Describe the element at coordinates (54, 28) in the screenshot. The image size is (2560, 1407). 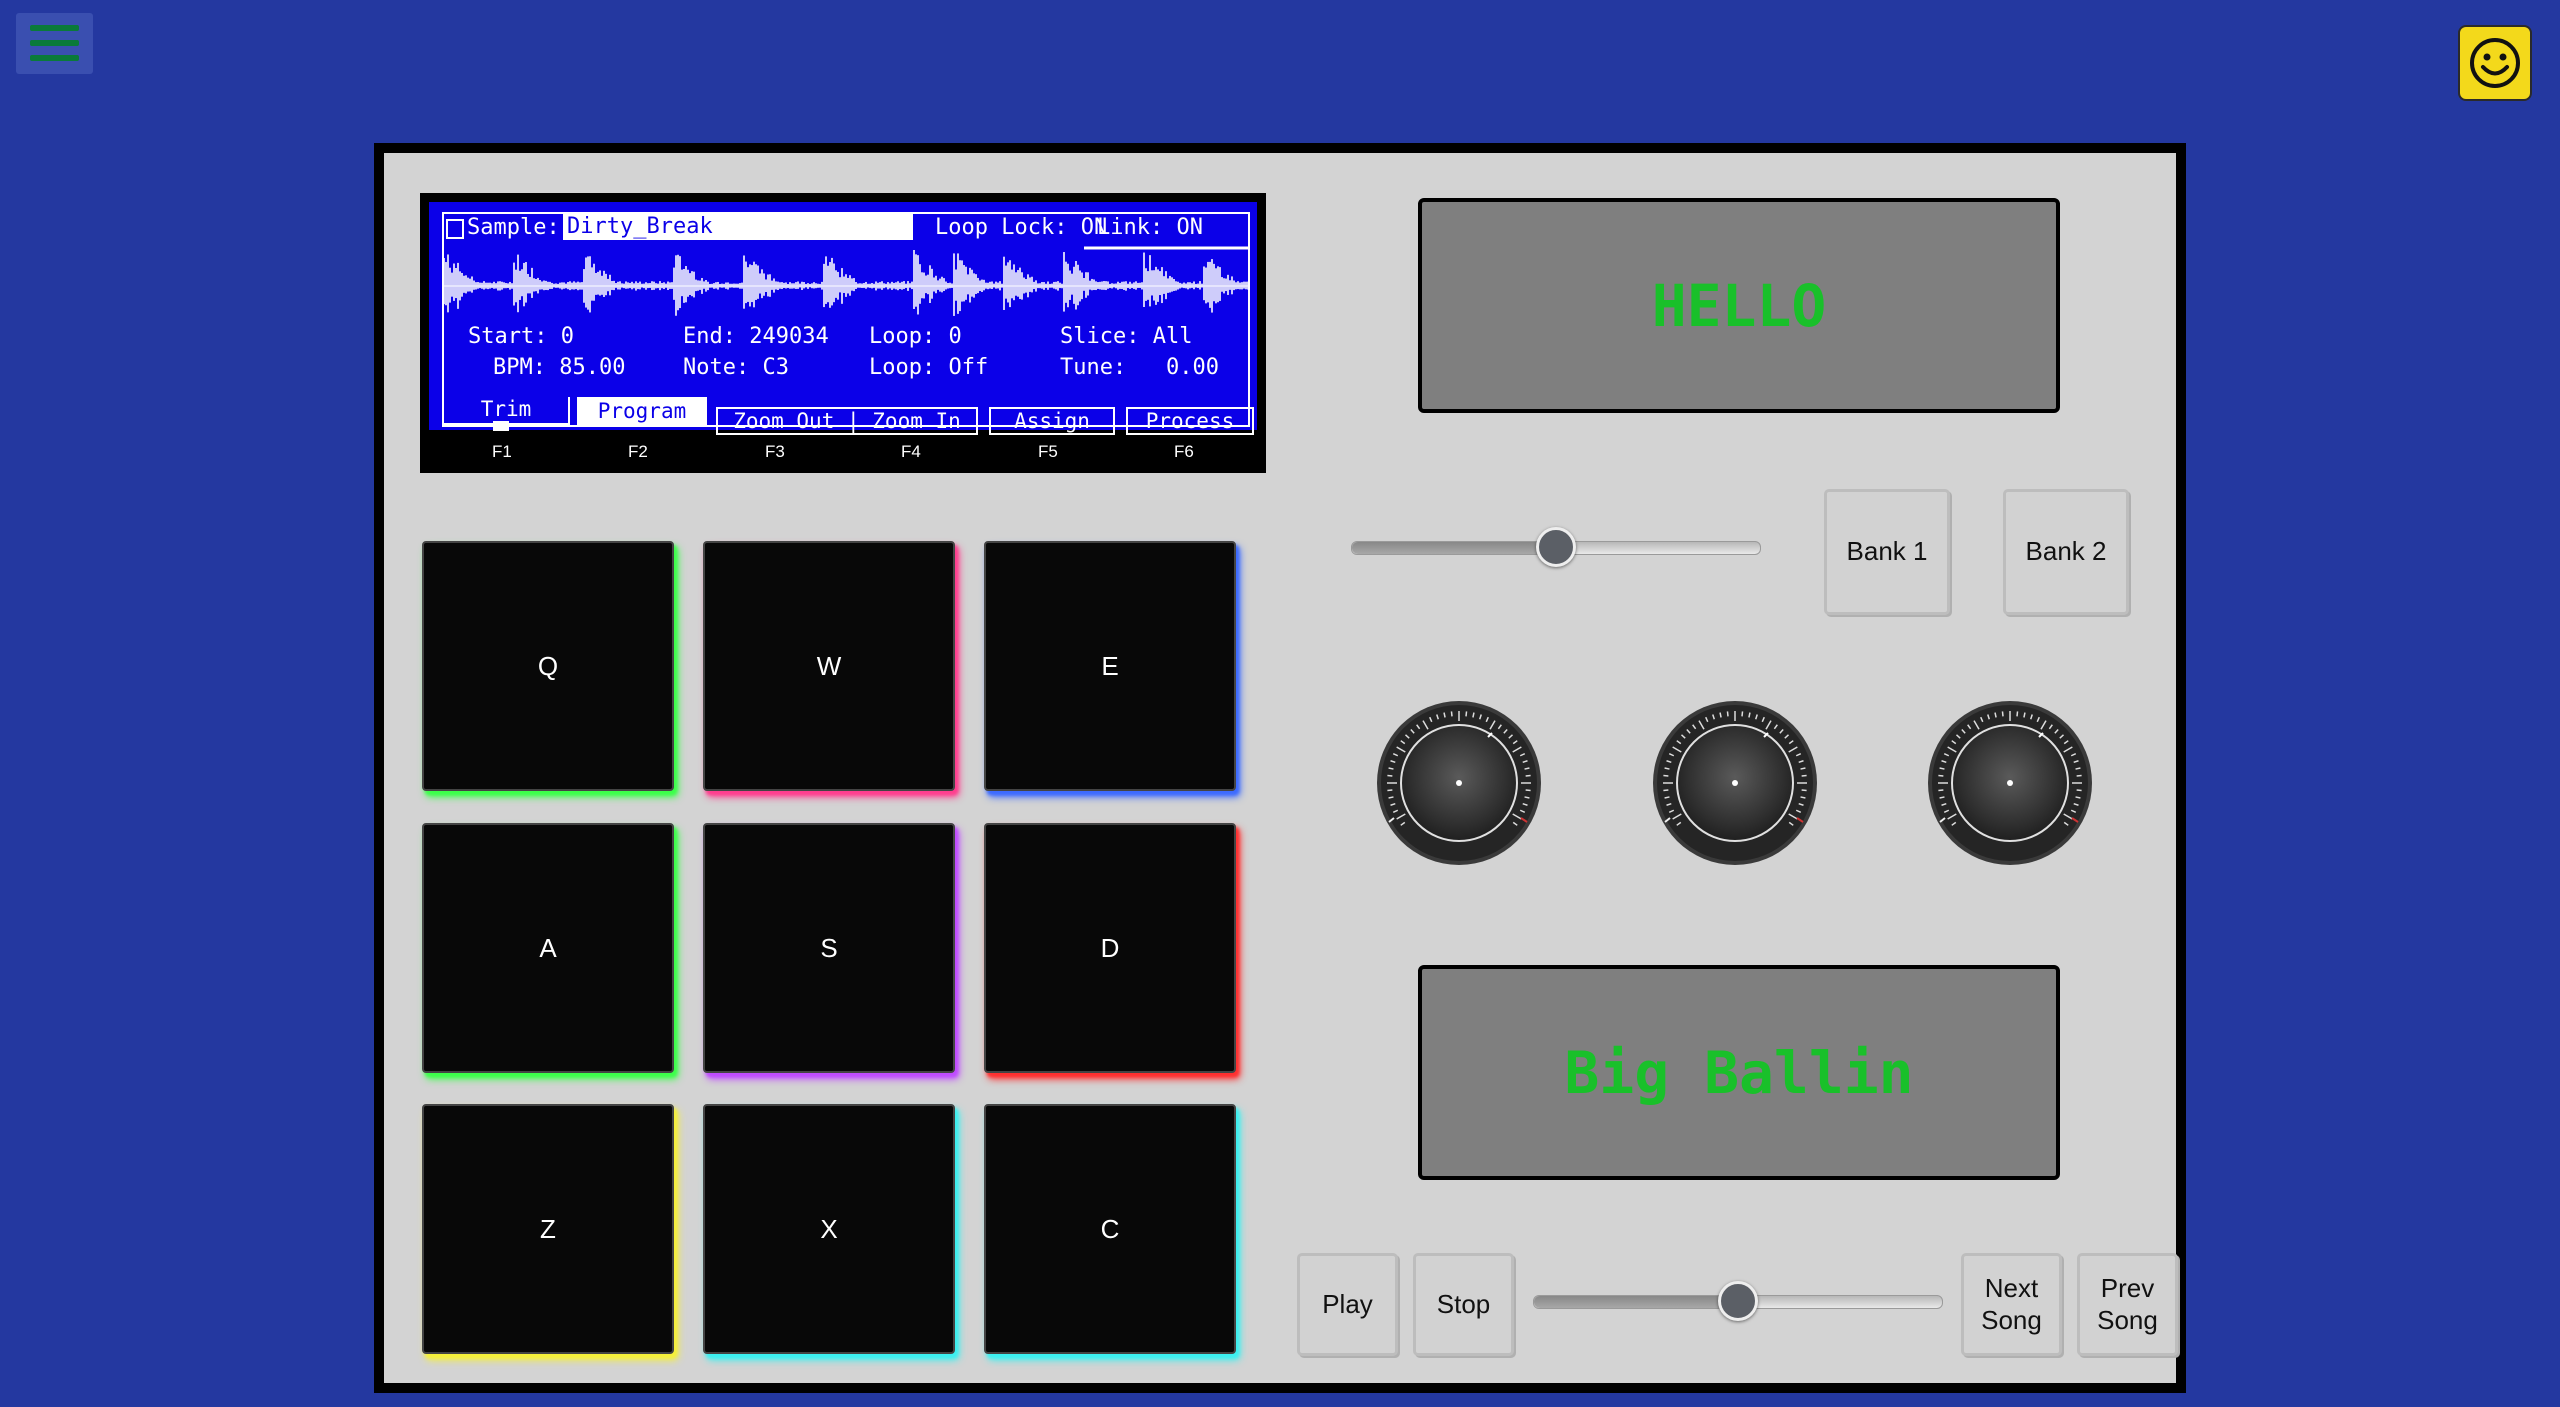
I see `hamburger-icon` at that location.